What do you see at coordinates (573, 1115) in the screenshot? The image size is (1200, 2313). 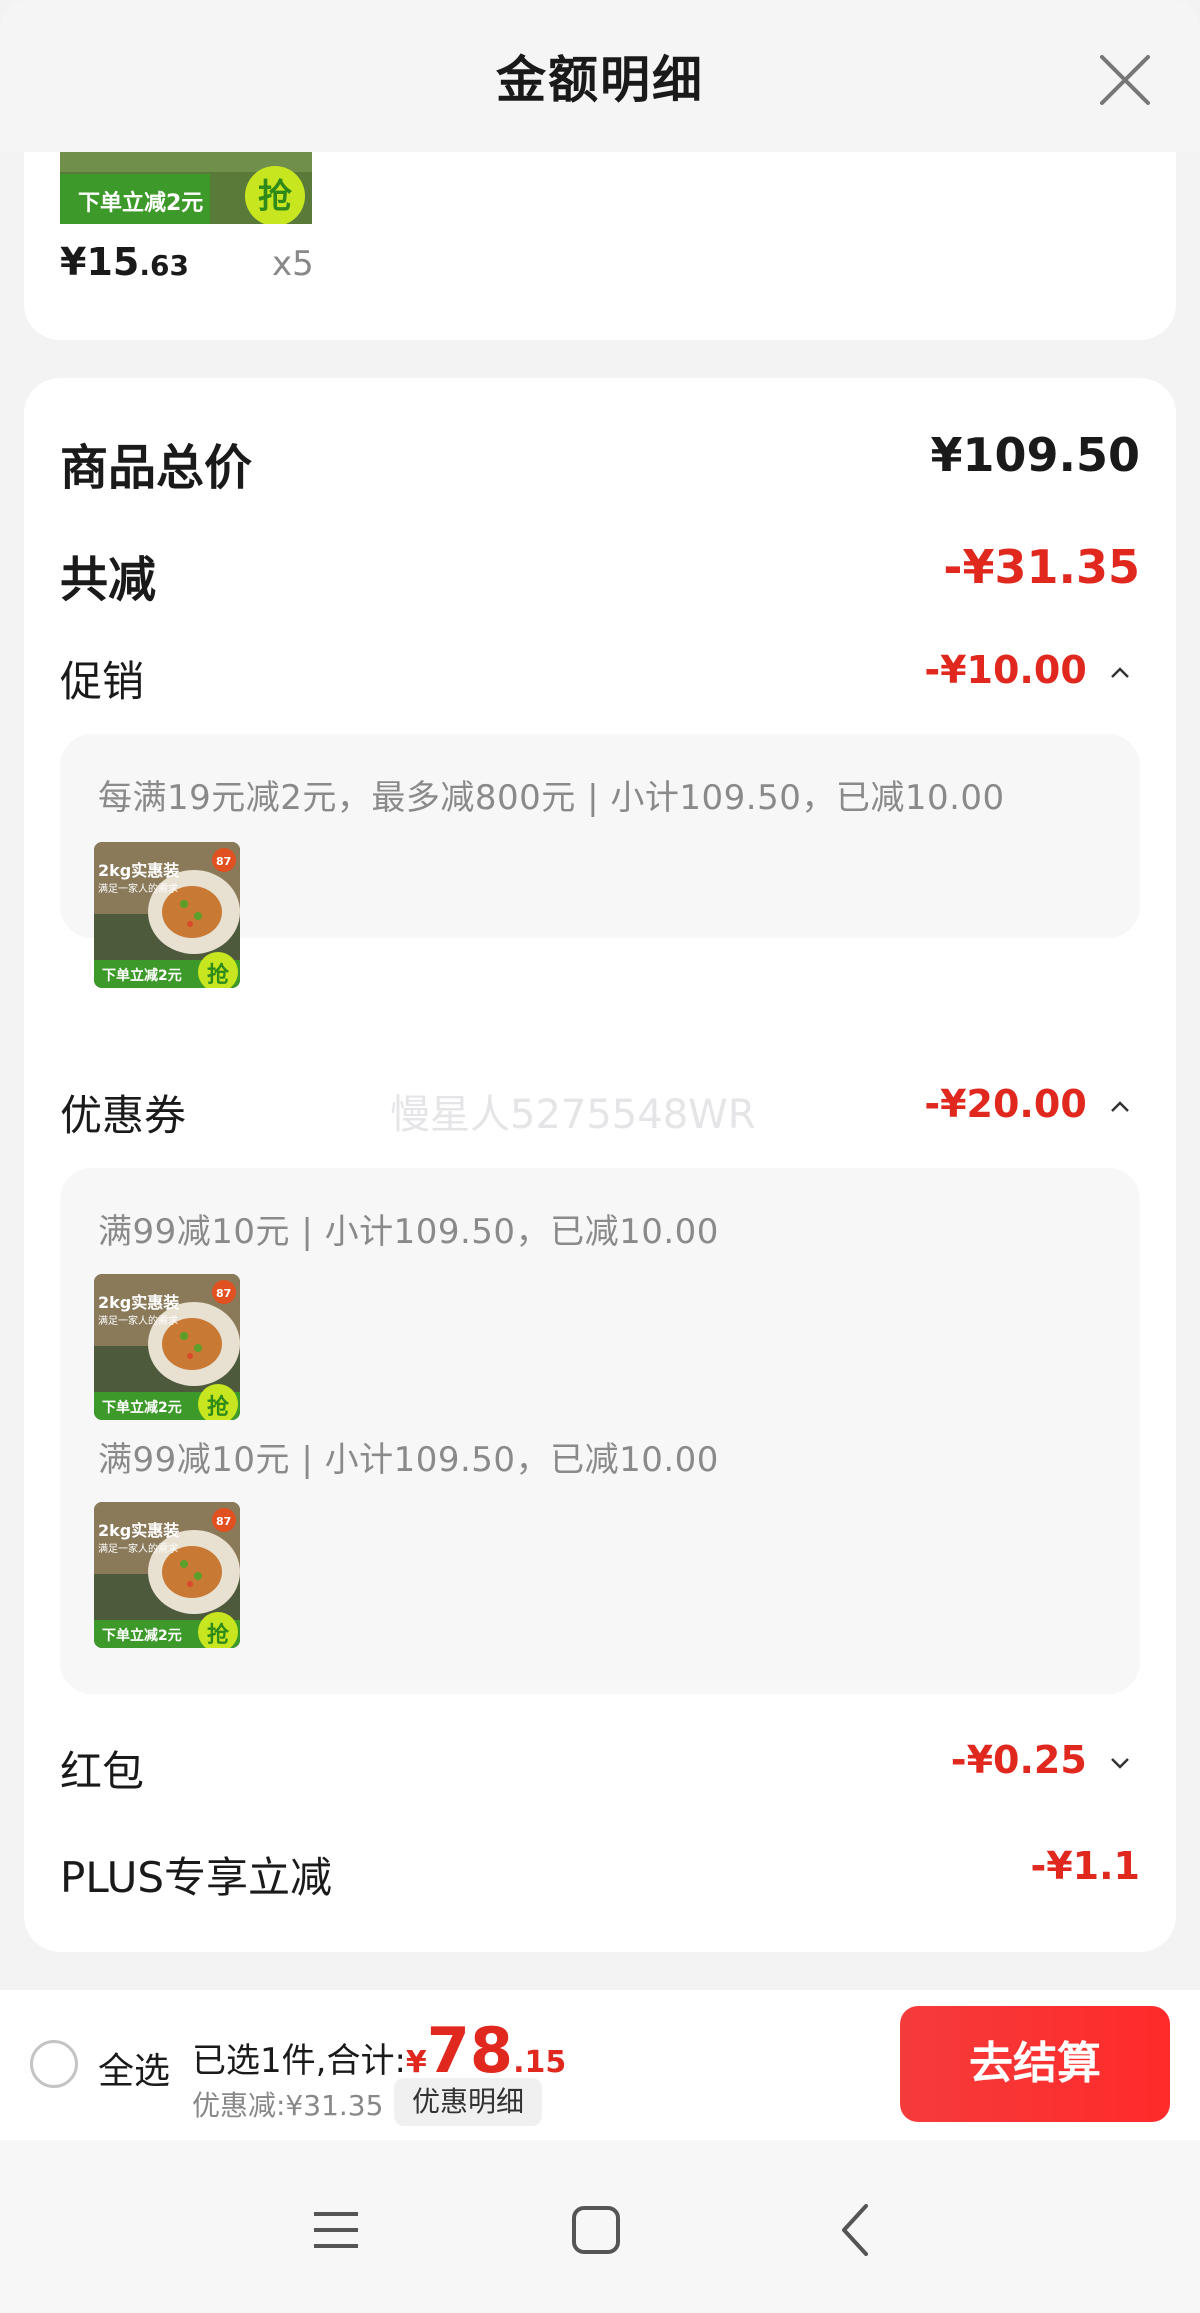 I see `watermark: 慢星人5275548WR` at bounding box center [573, 1115].